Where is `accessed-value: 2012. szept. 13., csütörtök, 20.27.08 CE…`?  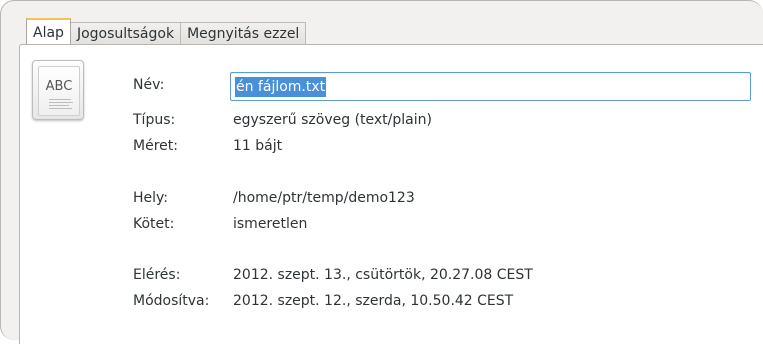 accessed-value: 2012. szept. 13., csütörtök, 20.27.08 CE… is located at coordinates (383, 275).